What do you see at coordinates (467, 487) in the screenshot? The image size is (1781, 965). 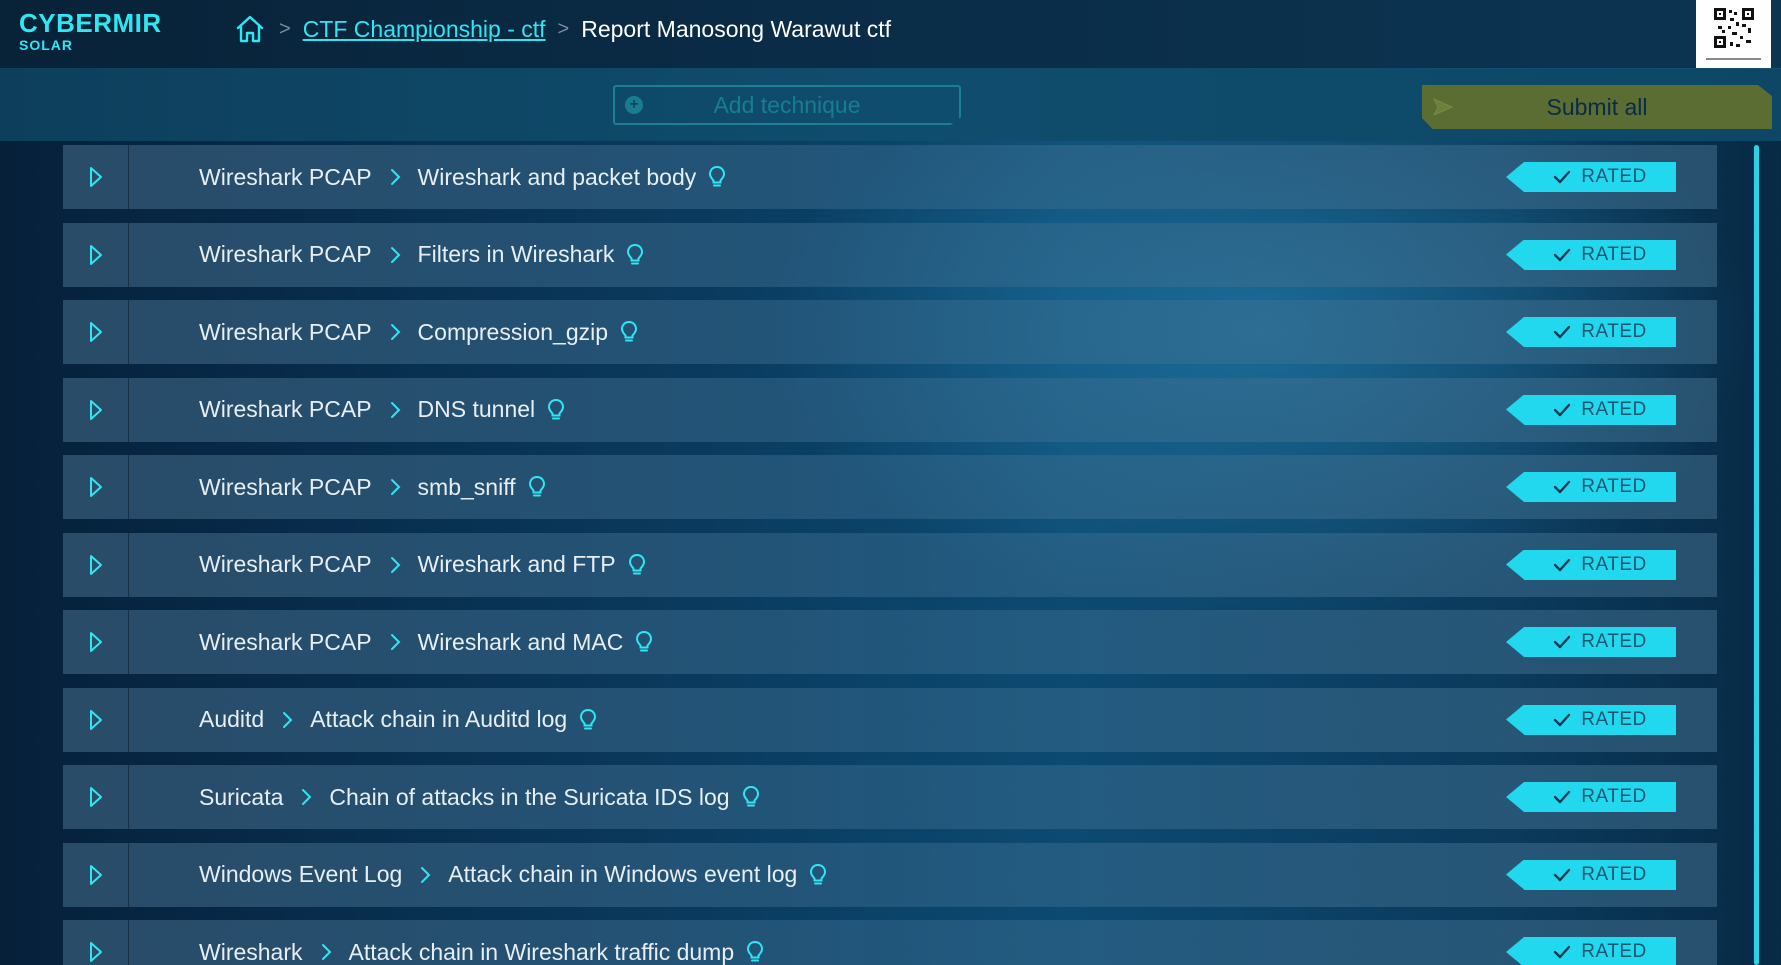 I see `technique-name: smb_sniff` at bounding box center [467, 487].